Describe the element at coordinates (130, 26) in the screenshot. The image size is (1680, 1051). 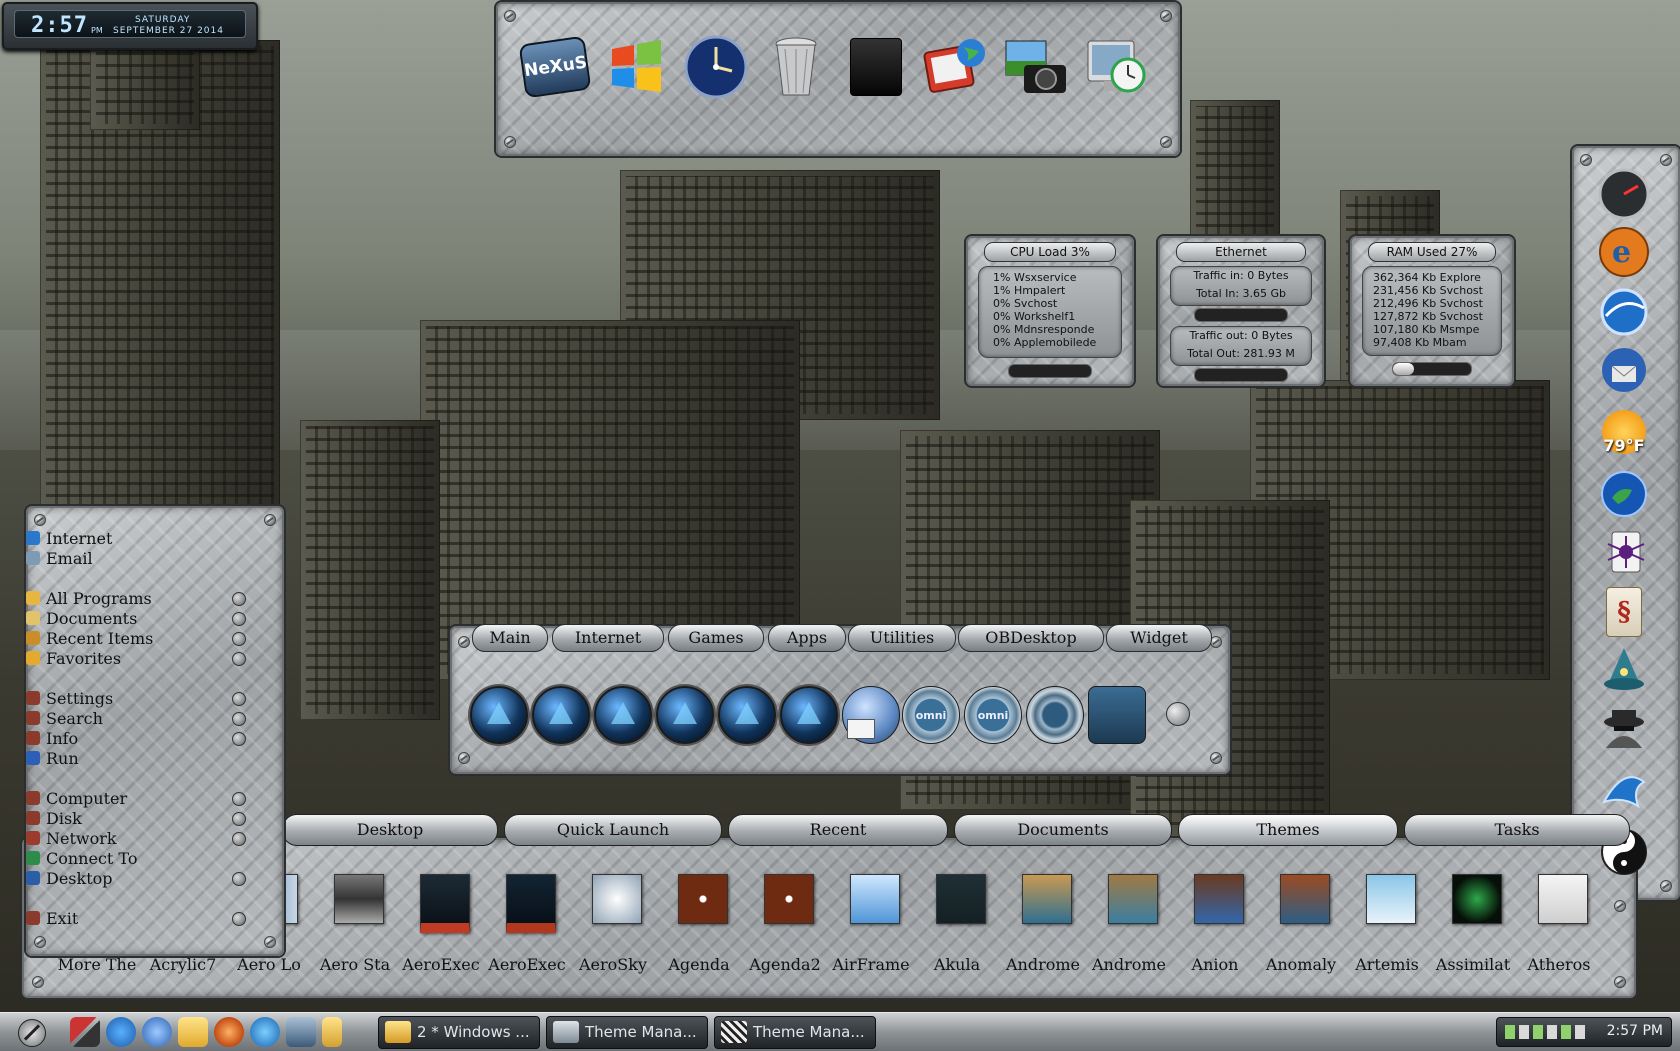
I see `clock-widget: 2:57 PM SATURDAY SEPTEMBER 27 2014` at that location.